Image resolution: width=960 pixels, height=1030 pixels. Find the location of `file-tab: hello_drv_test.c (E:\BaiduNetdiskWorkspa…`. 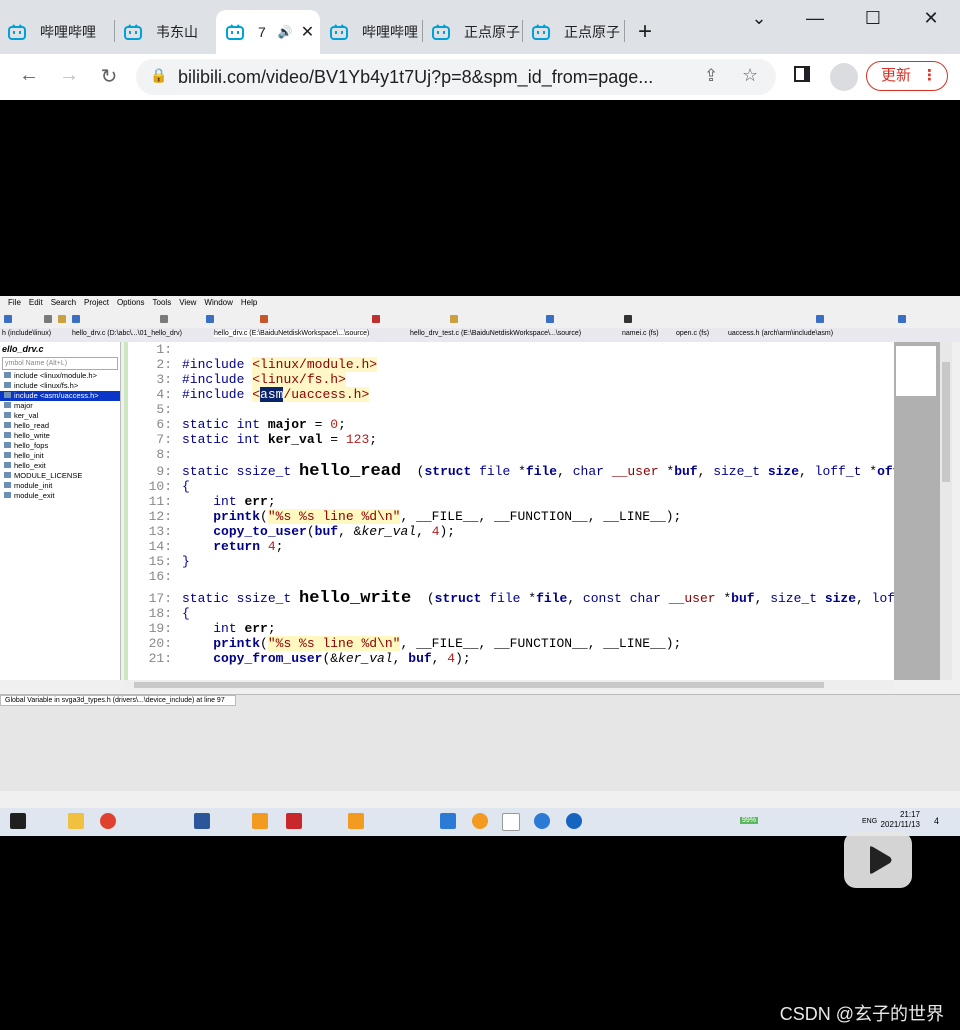

file-tab: hello_drv_test.c (E:\BaiduNetdiskWorkspa… is located at coordinates (495, 333).